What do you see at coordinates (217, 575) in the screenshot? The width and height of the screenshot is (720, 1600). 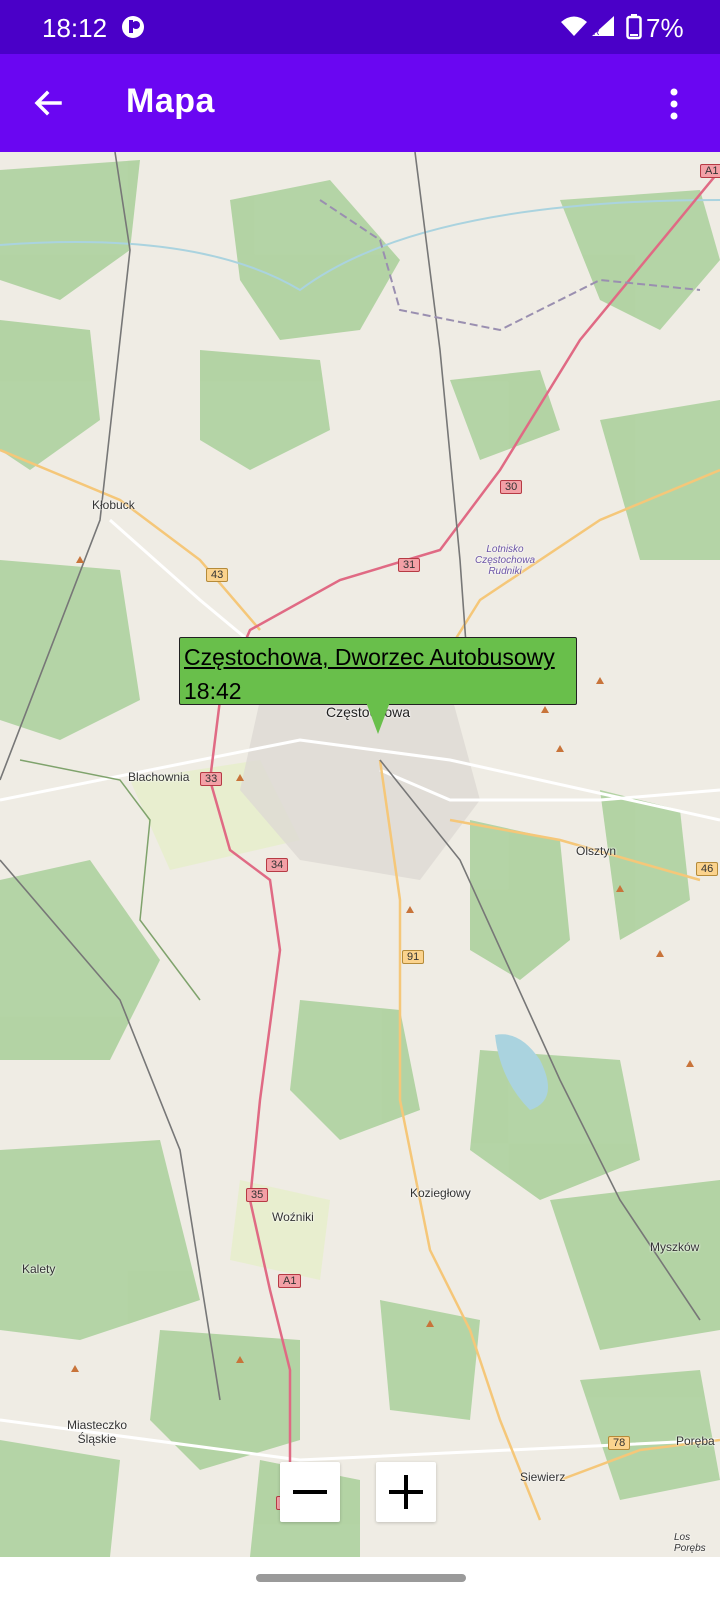 I see `road-number-badge: 43` at bounding box center [217, 575].